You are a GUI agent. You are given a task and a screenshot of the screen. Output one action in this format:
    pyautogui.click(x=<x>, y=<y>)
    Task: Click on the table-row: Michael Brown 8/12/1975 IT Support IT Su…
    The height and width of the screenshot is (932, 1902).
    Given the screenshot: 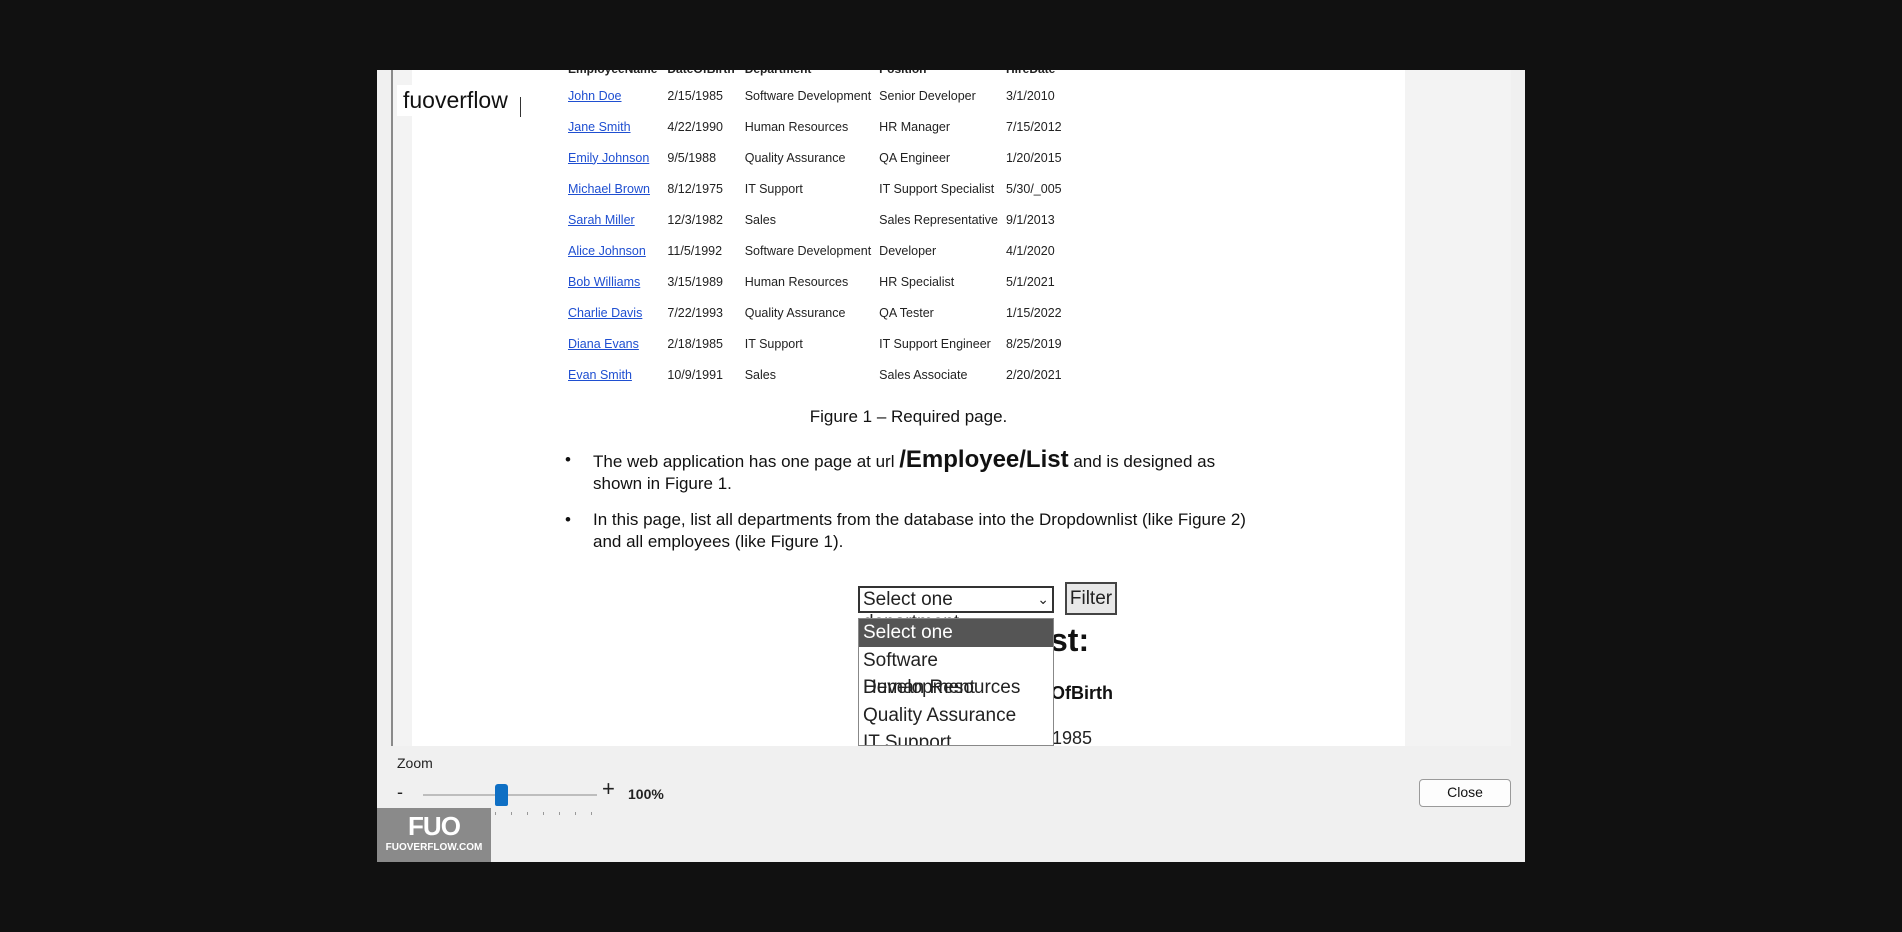 What is the action you would take?
    pyautogui.click(x=819, y=188)
    